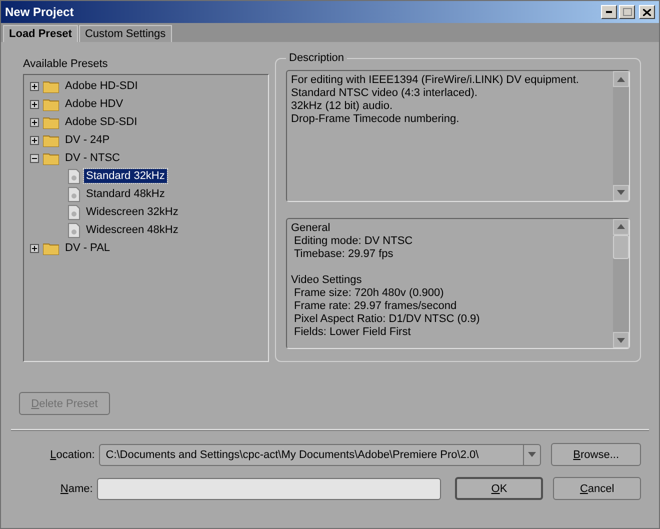 The height and width of the screenshot is (529, 660). I want to click on tab: Custom Settings, so click(125, 33).